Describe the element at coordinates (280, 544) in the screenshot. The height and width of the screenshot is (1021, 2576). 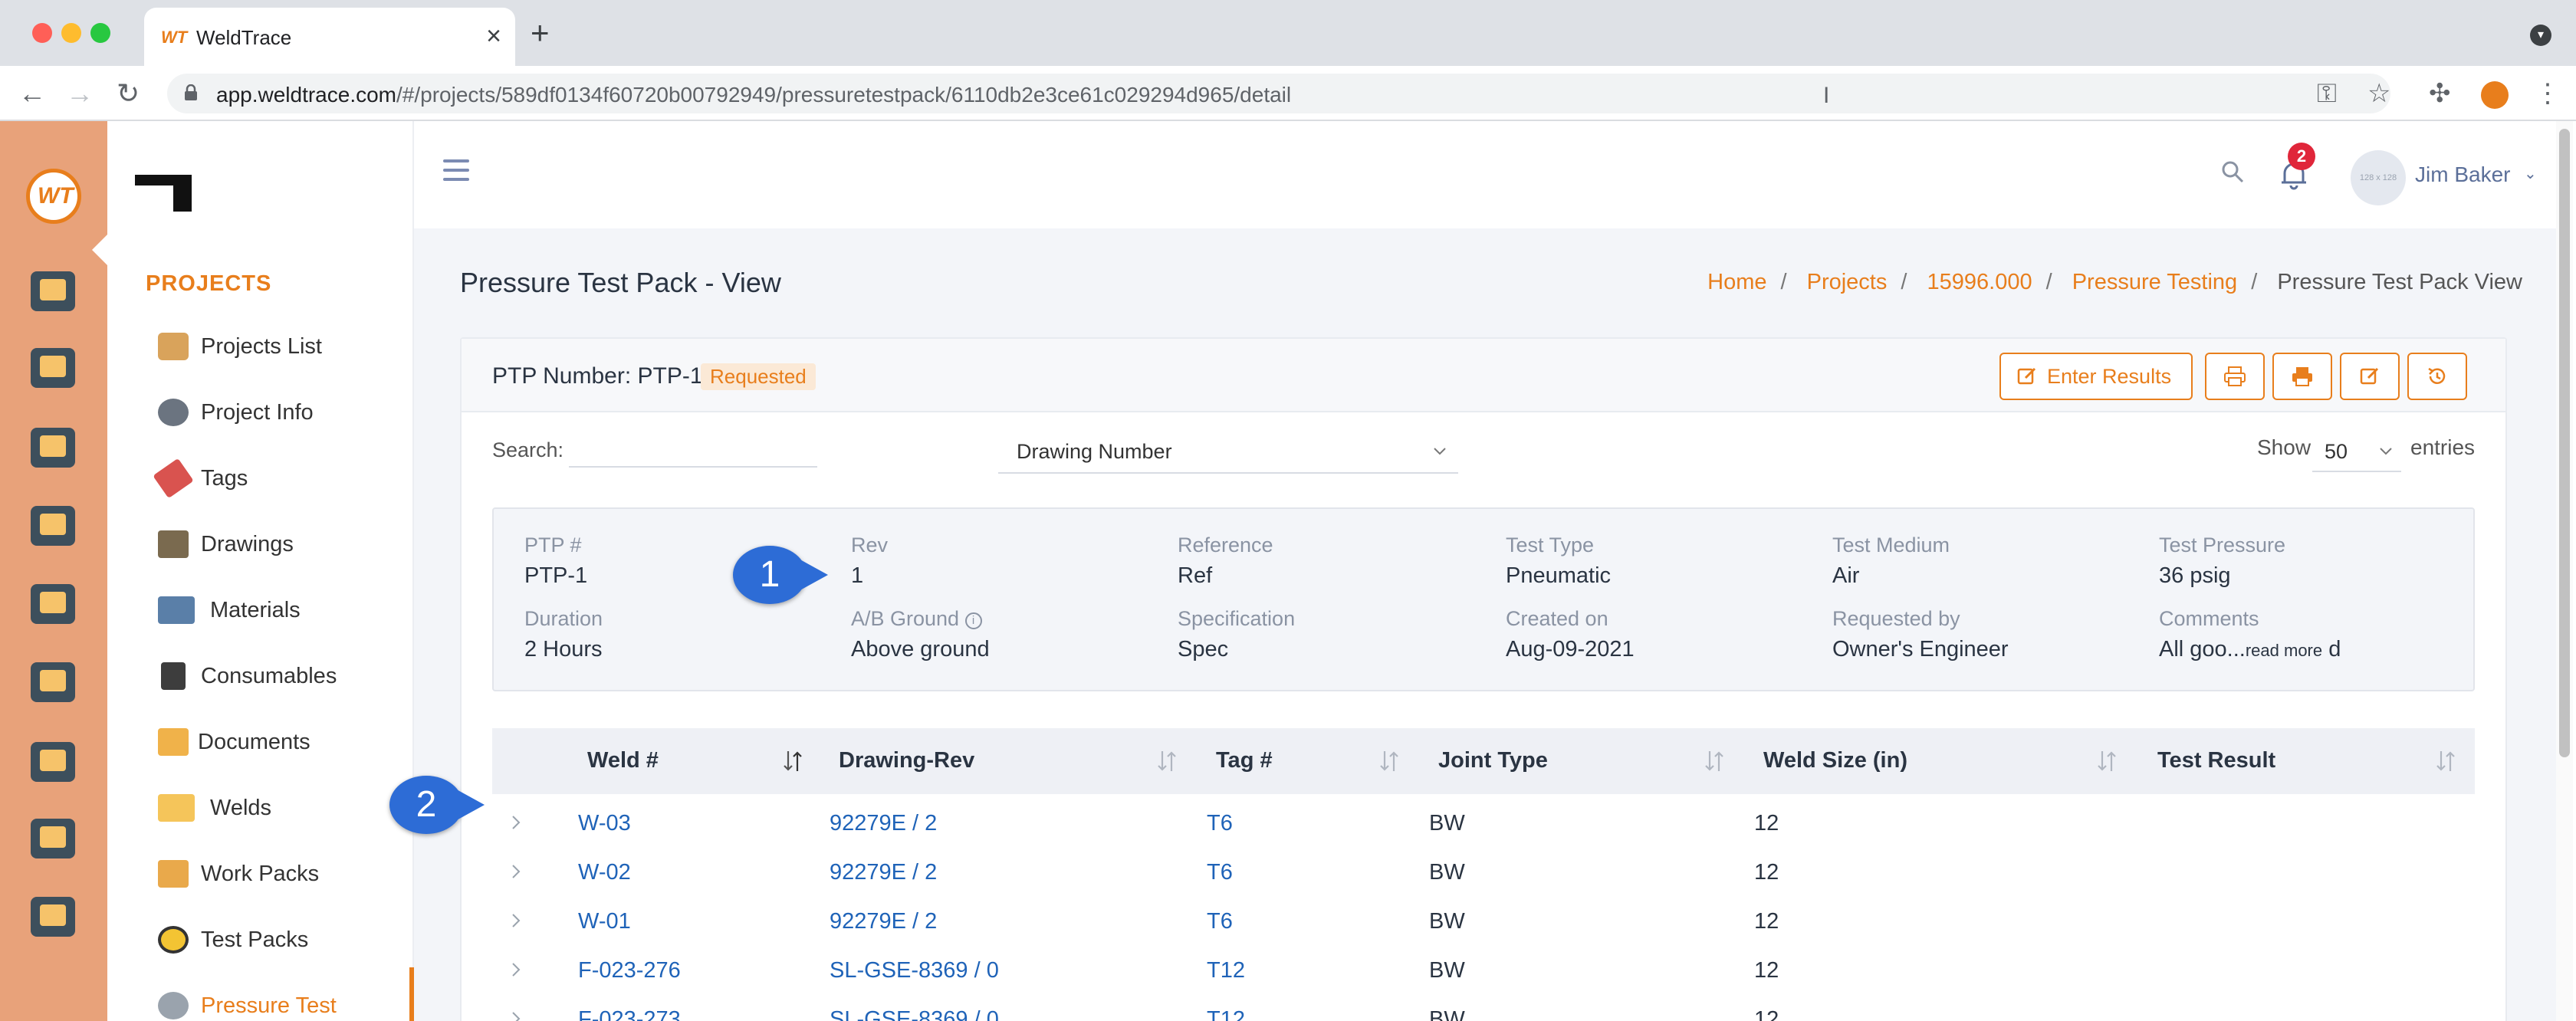
I see `sidebar-item-drawings: Drawings` at that location.